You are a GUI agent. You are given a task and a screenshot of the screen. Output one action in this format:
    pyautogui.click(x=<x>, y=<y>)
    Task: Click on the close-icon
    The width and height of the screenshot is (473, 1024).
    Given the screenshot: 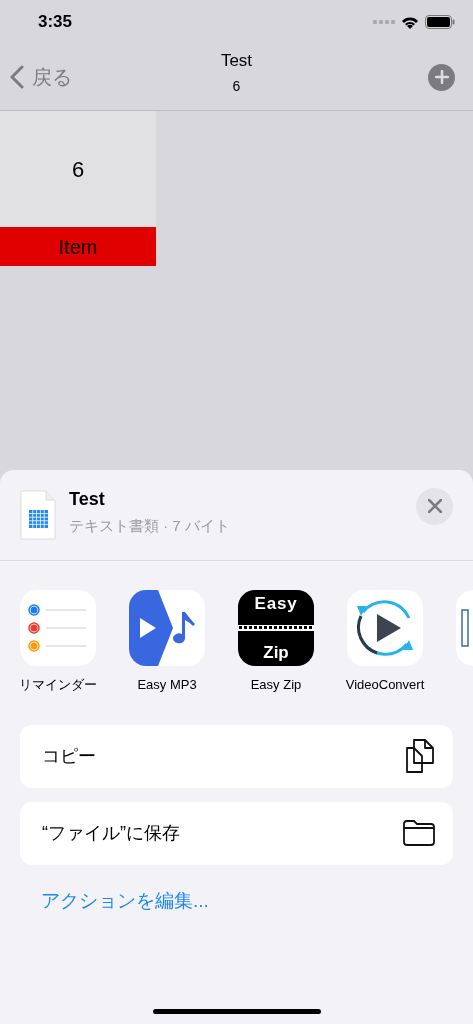 What is the action you would take?
    pyautogui.click(x=434, y=506)
    